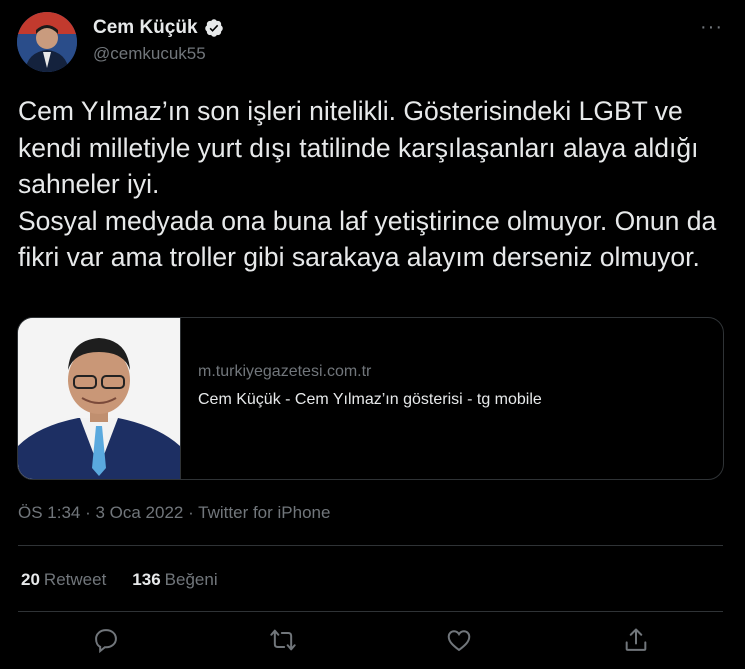 Image resolution: width=745 pixels, height=669 pixels. I want to click on retweet-icon, so click(283, 640).